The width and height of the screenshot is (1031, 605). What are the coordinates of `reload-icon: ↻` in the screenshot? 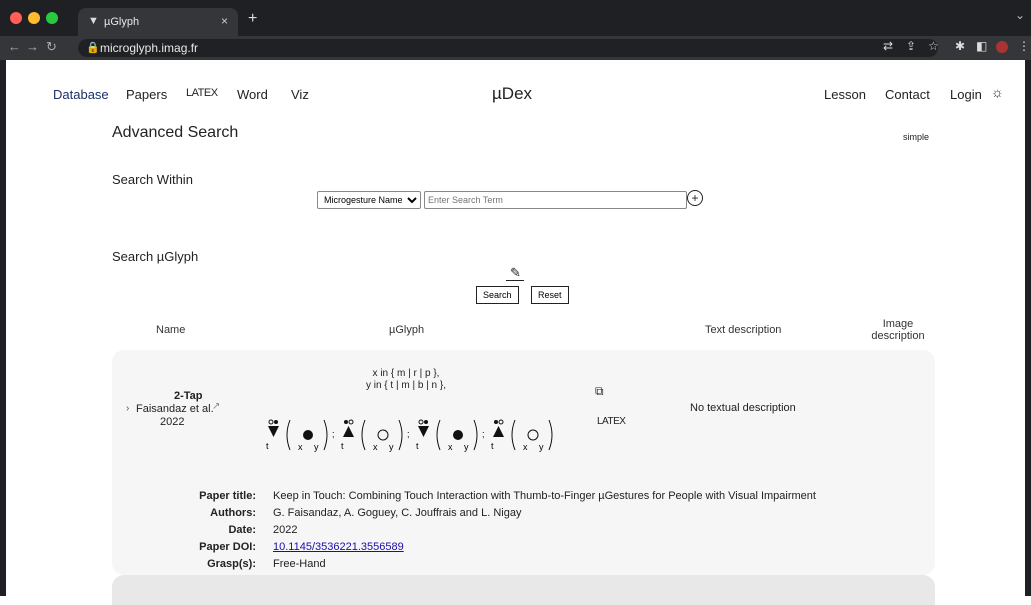 It's located at (51, 47).